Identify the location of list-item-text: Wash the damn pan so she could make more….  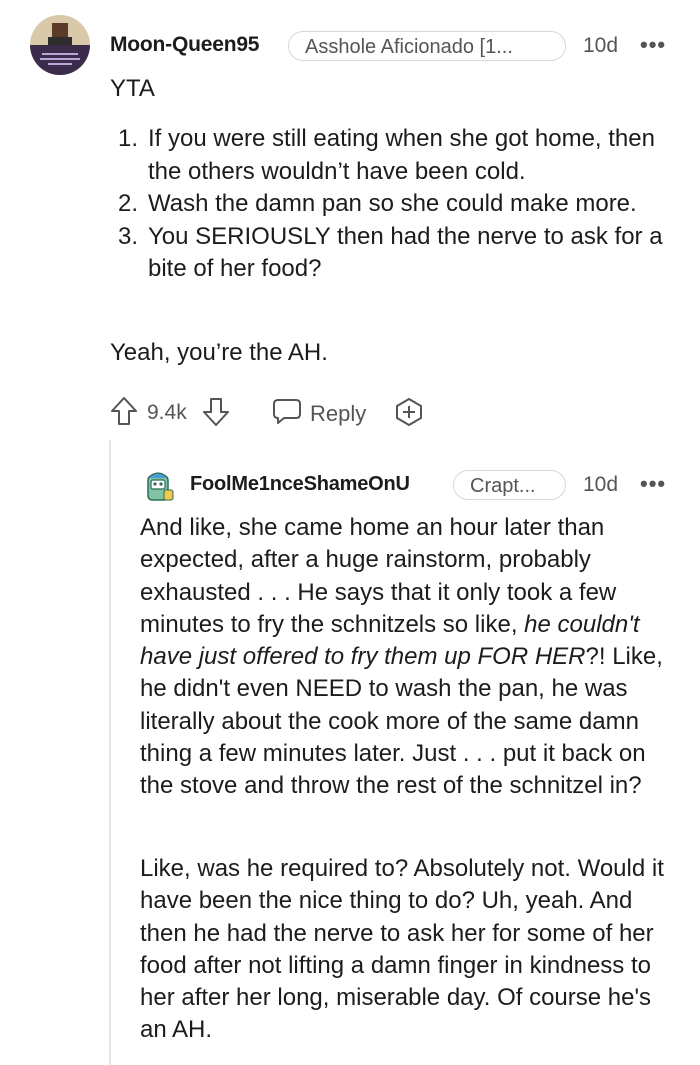
(392, 203).